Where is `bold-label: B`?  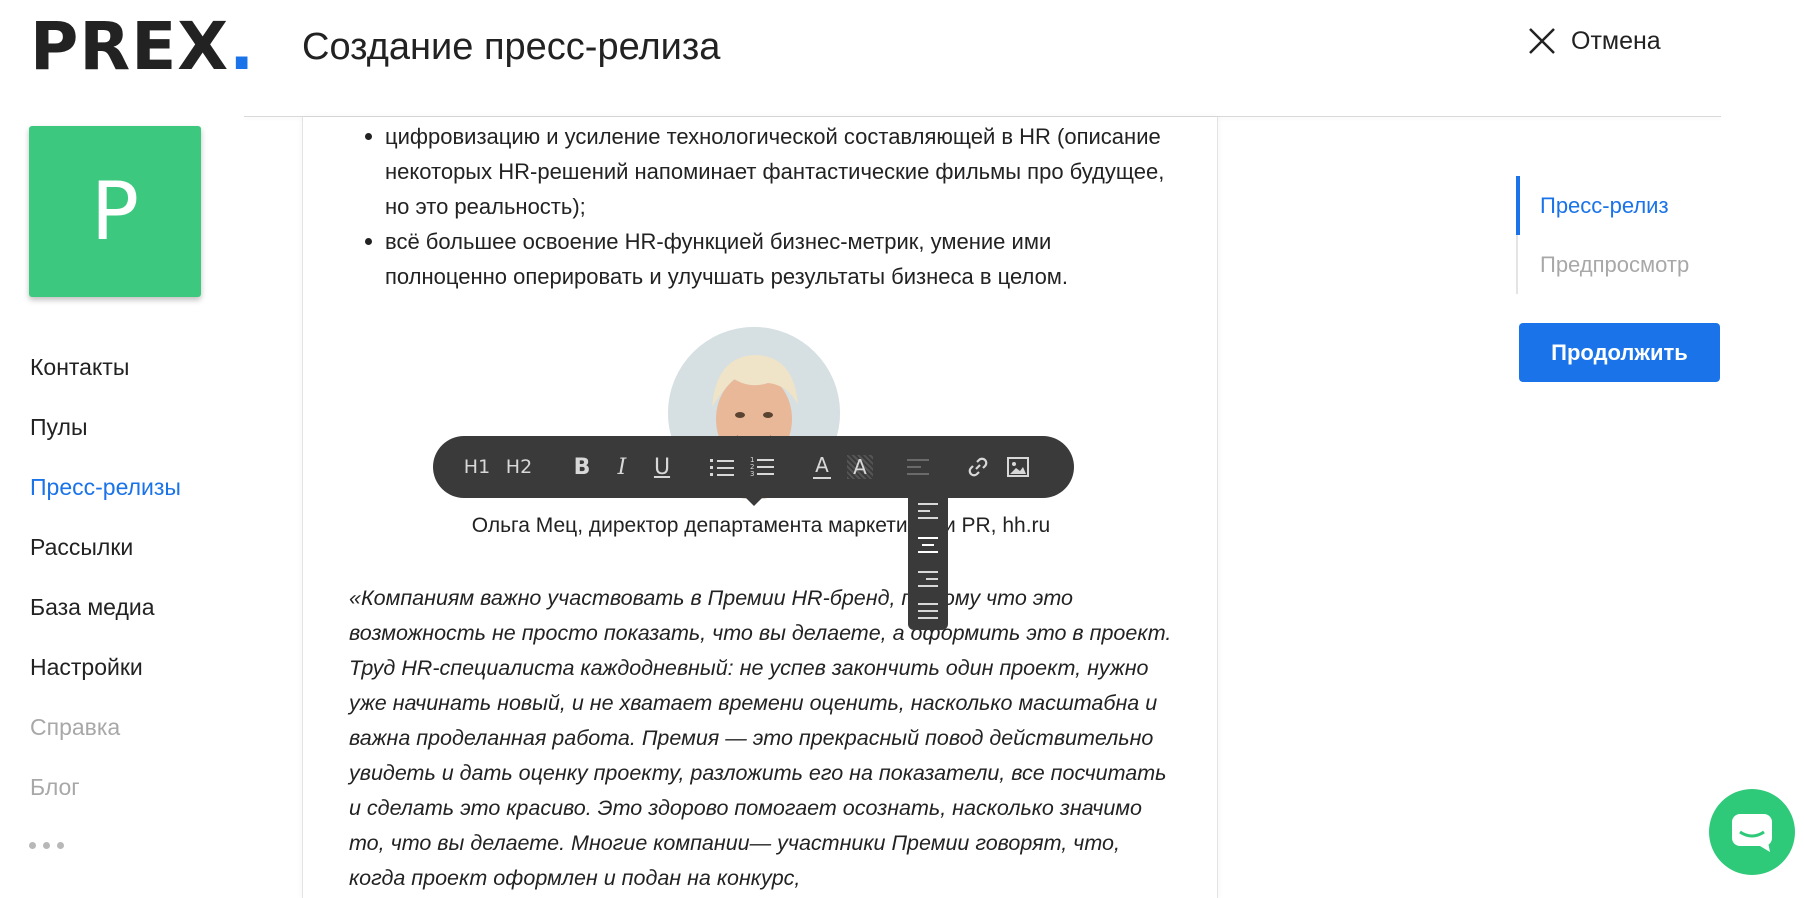
bold-label: B is located at coordinates (582, 467).